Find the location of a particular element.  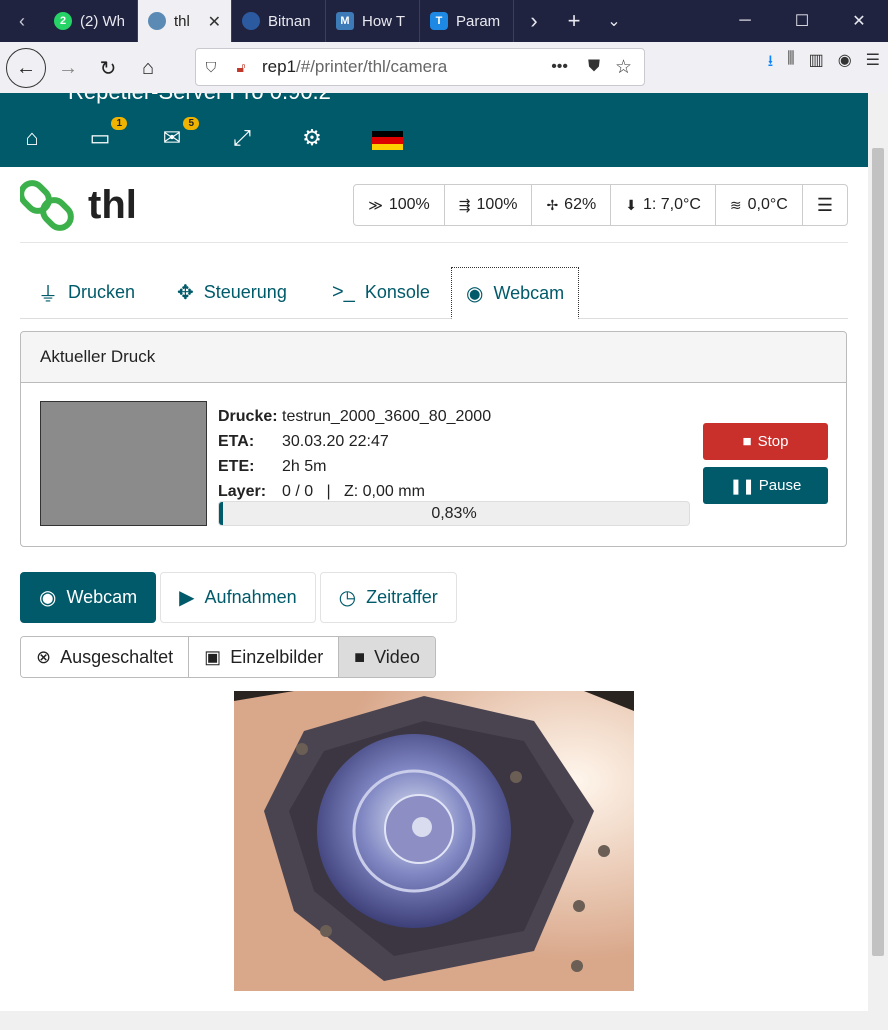

browser-tab-label: thl is located at coordinates (182, 21).